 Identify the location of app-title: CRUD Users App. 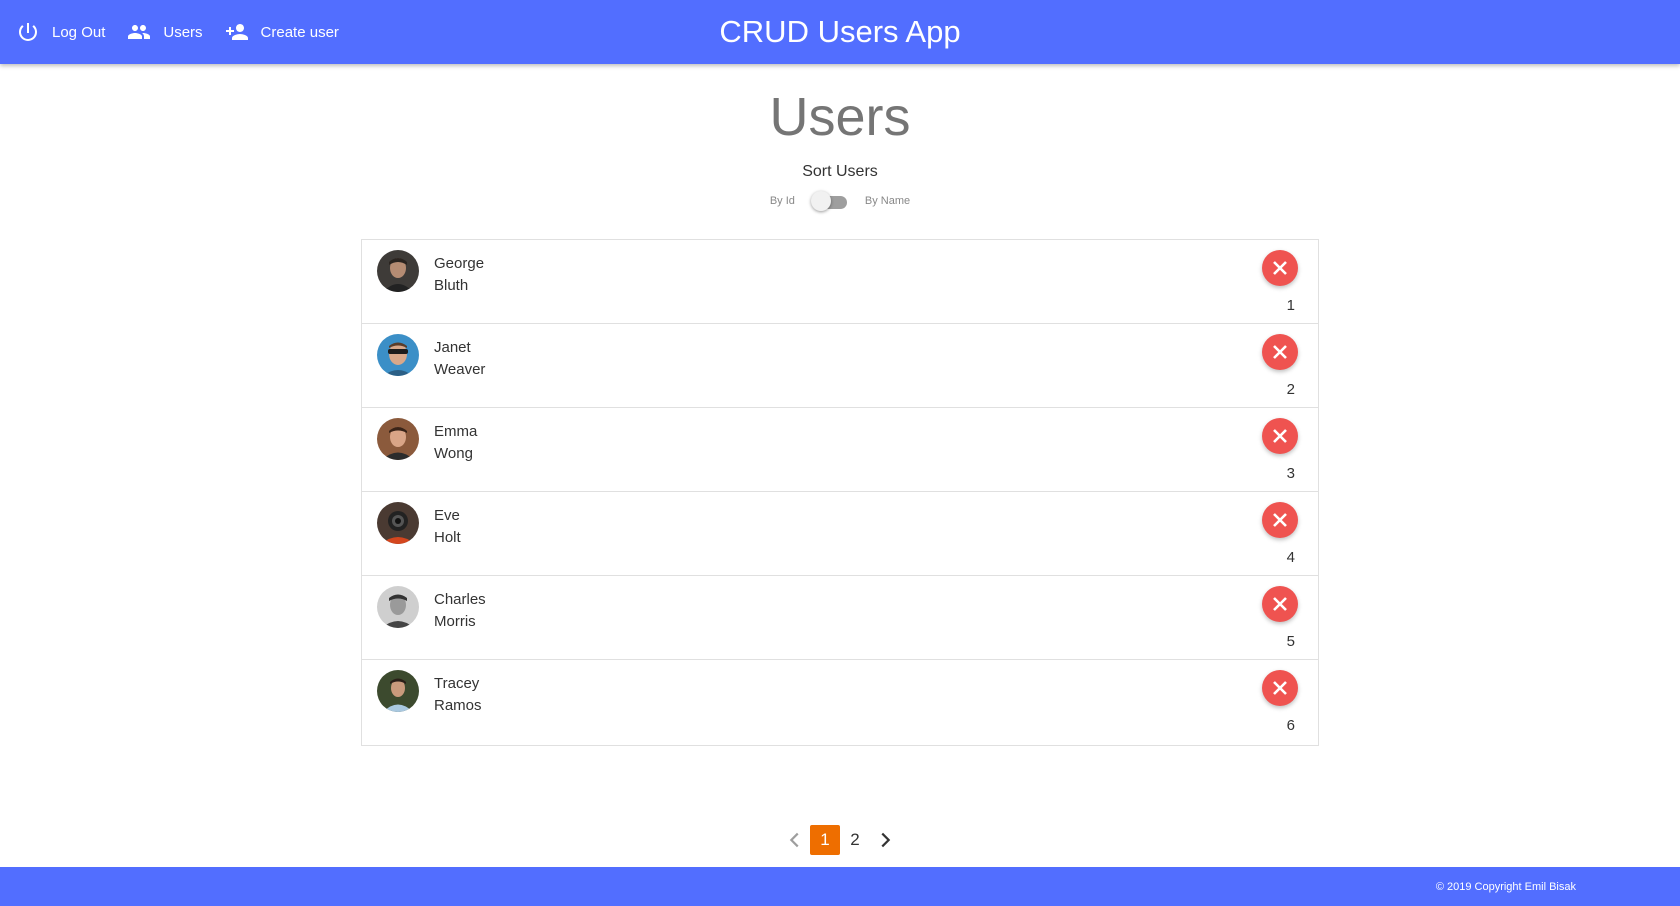
(839, 31).